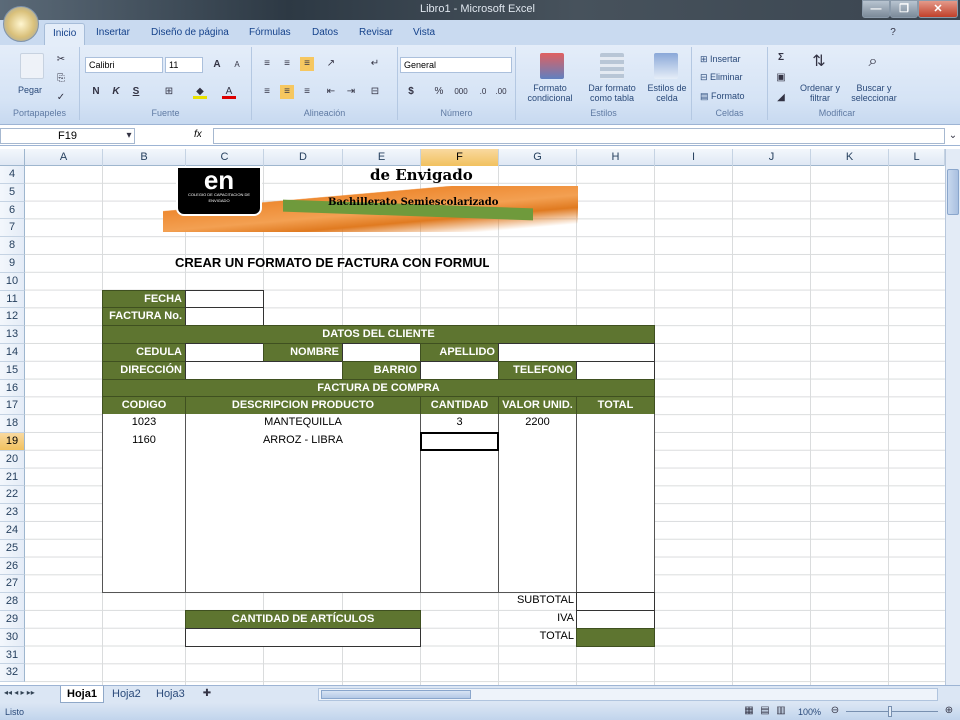 The width and height of the screenshot is (960, 720). I want to click on column-header-H: H, so click(616, 157).